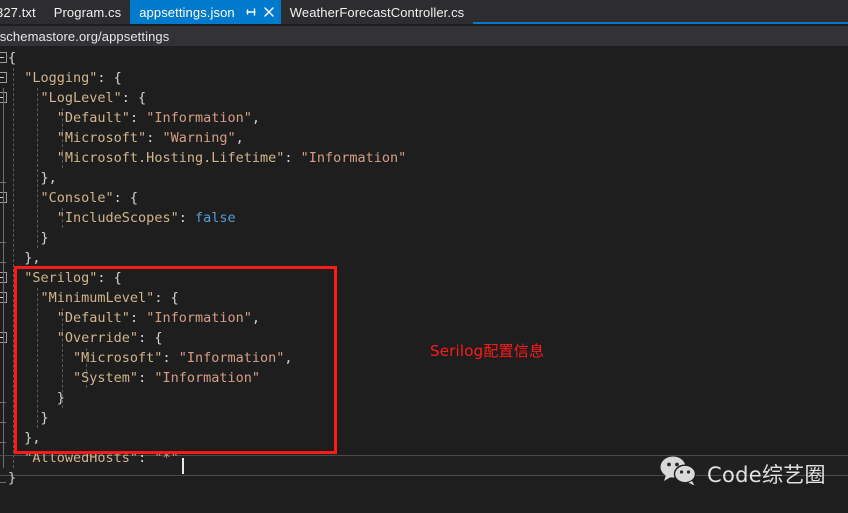 The width and height of the screenshot is (848, 513). What do you see at coordinates (77, 198) in the screenshot?
I see `code-token: "Console"` at bounding box center [77, 198].